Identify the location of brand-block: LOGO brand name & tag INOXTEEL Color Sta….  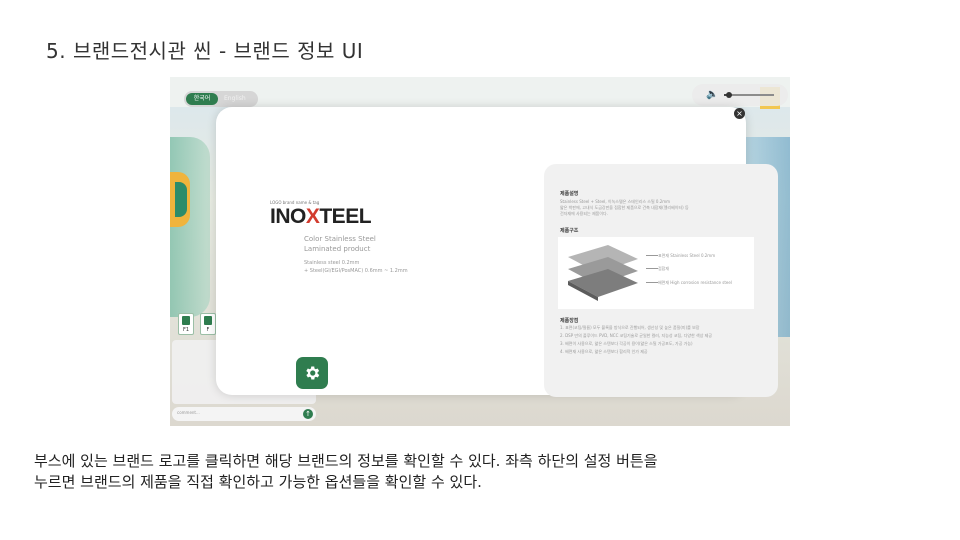
(350, 237).